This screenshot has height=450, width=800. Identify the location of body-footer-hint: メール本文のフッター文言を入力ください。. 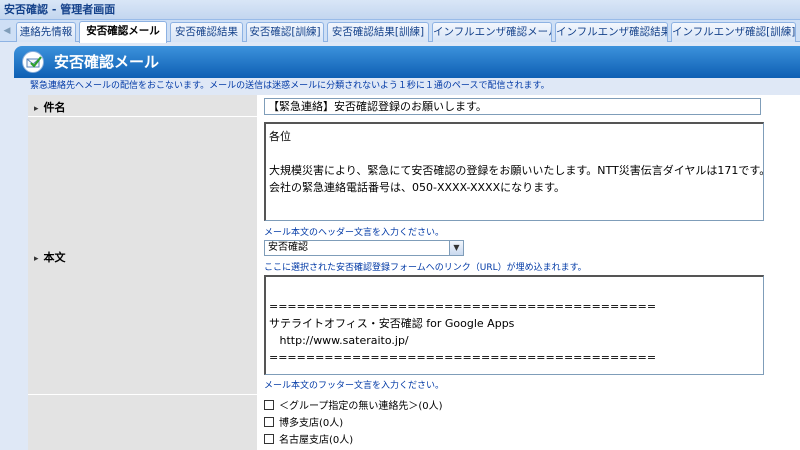
(354, 386).